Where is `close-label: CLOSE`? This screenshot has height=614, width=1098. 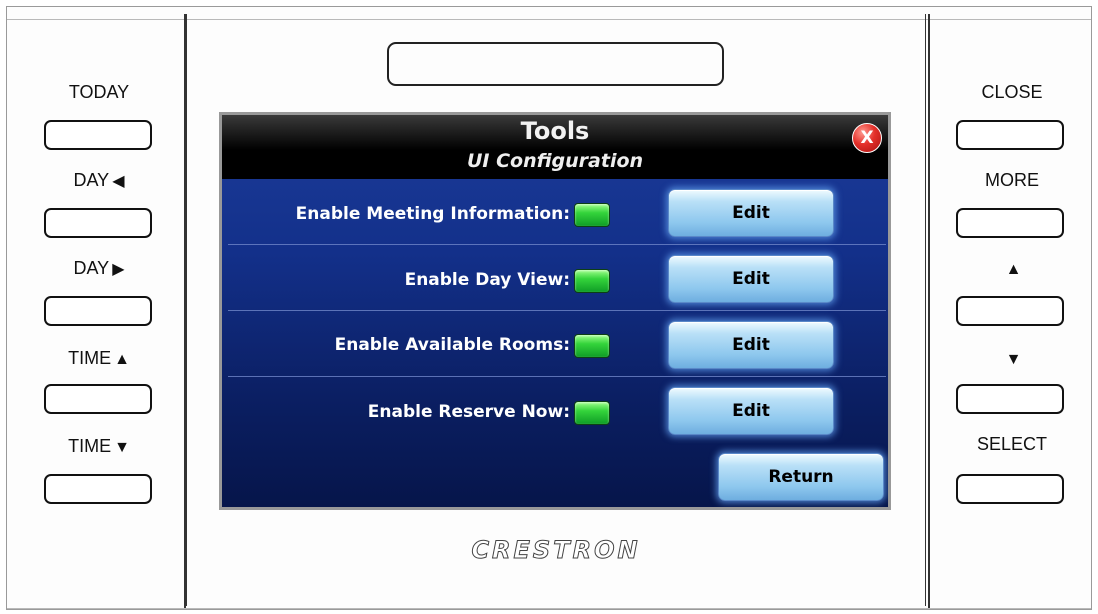
close-label: CLOSE is located at coordinates (1012, 92).